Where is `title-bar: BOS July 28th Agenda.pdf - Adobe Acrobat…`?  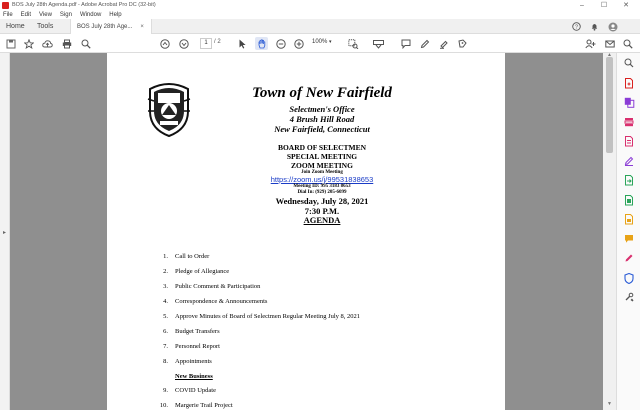
title-bar: BOS July 28th Agenda.pdf - Adobe Acrobat… is located at coordinates (320, 5).